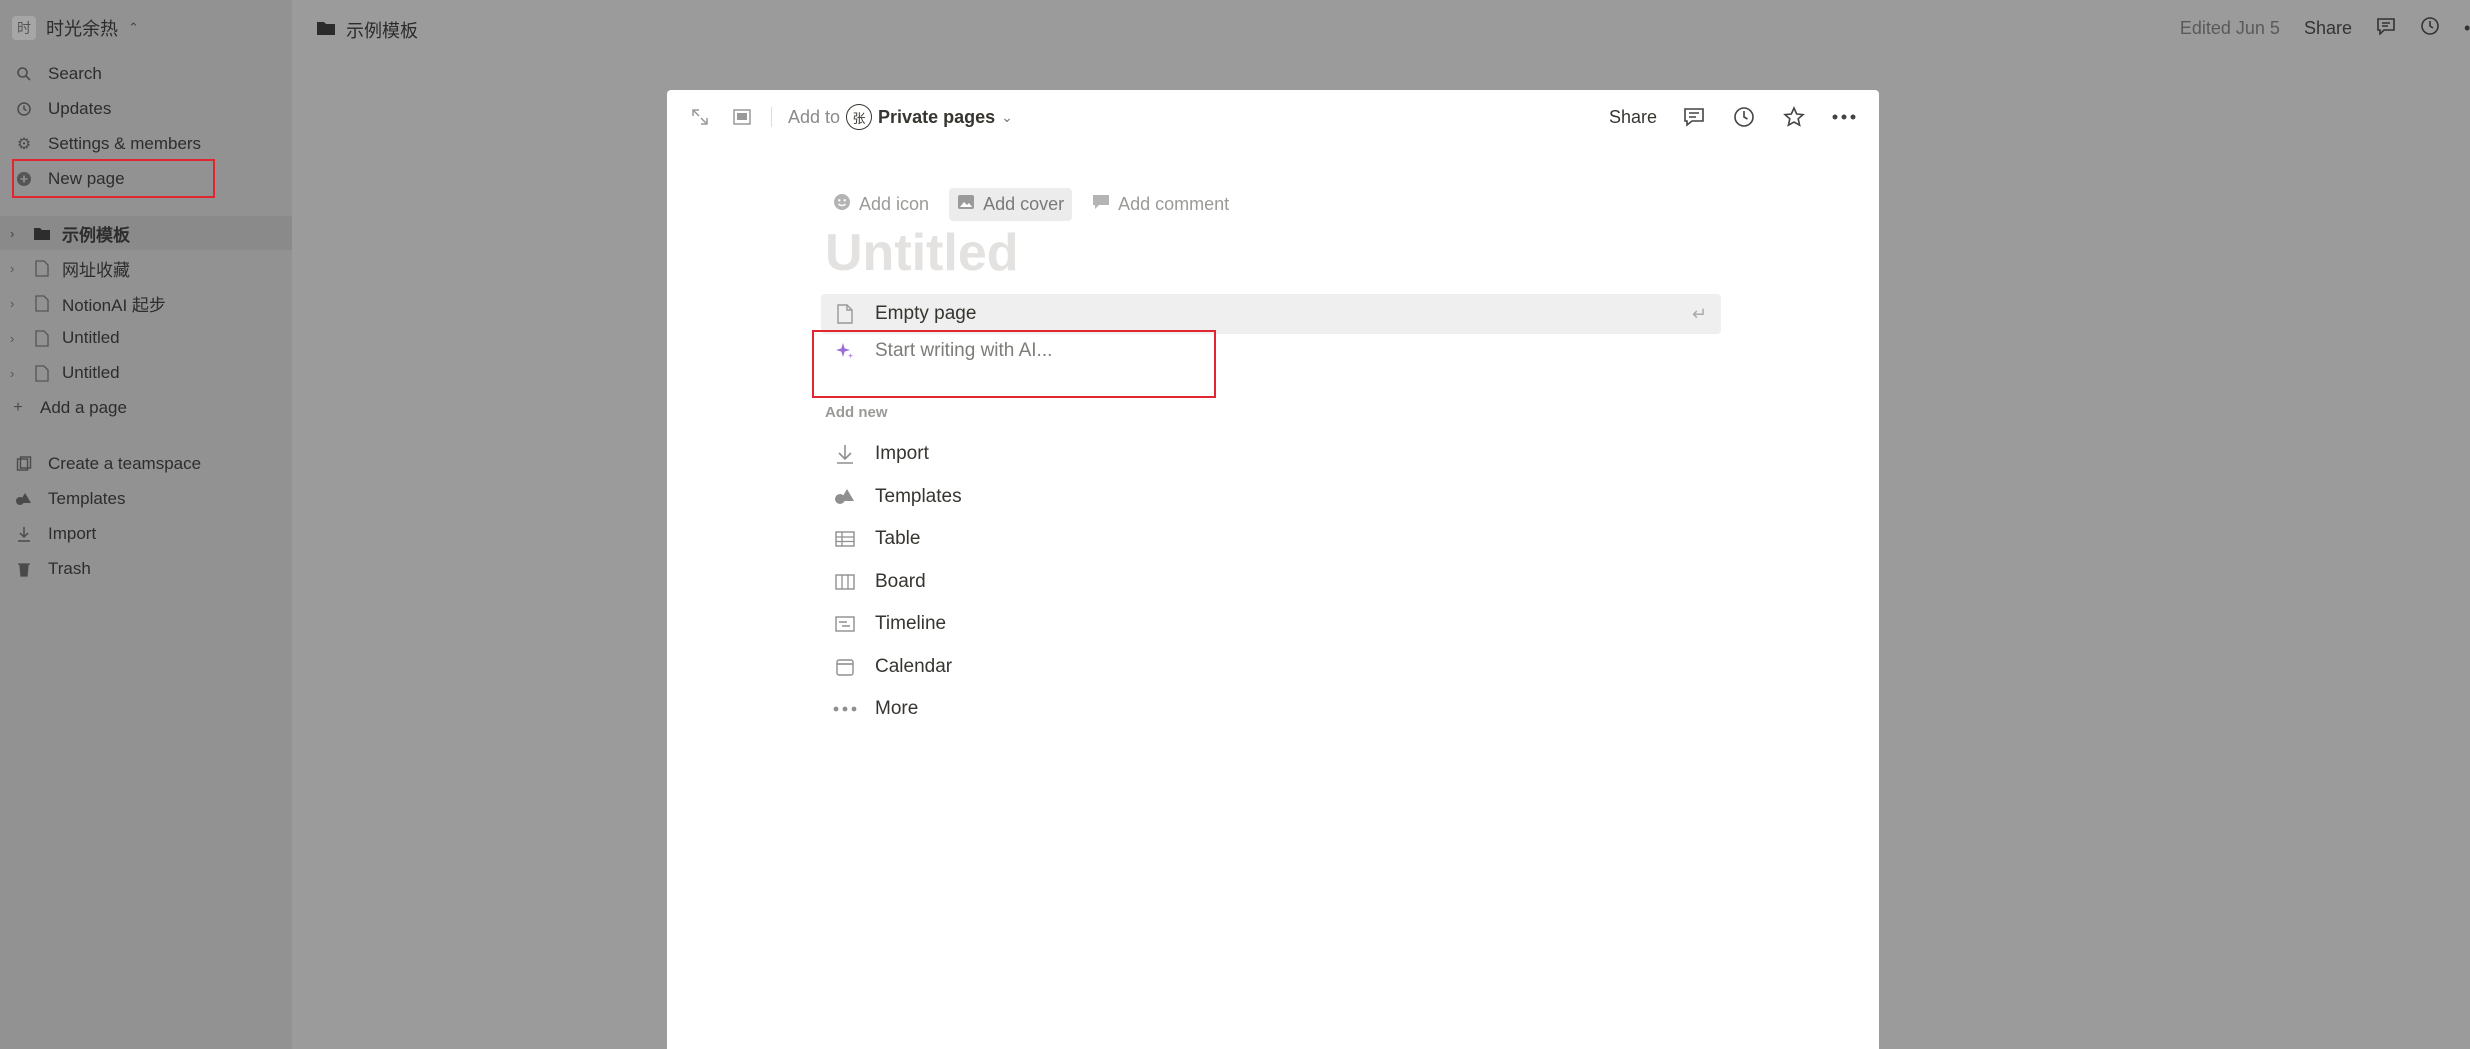 This screenshot has height=1049, width=2470. I want to click on more-icon, so click(1844, 117).